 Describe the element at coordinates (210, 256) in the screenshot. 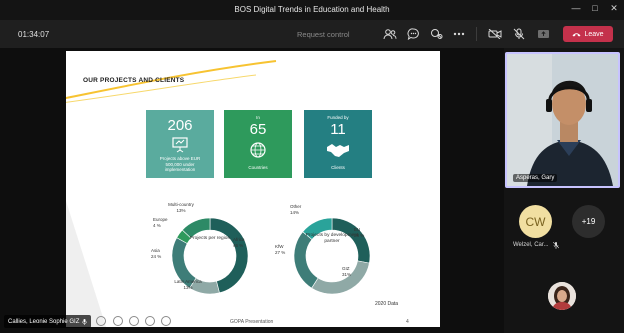

I see `donut-chart-region` at that location.